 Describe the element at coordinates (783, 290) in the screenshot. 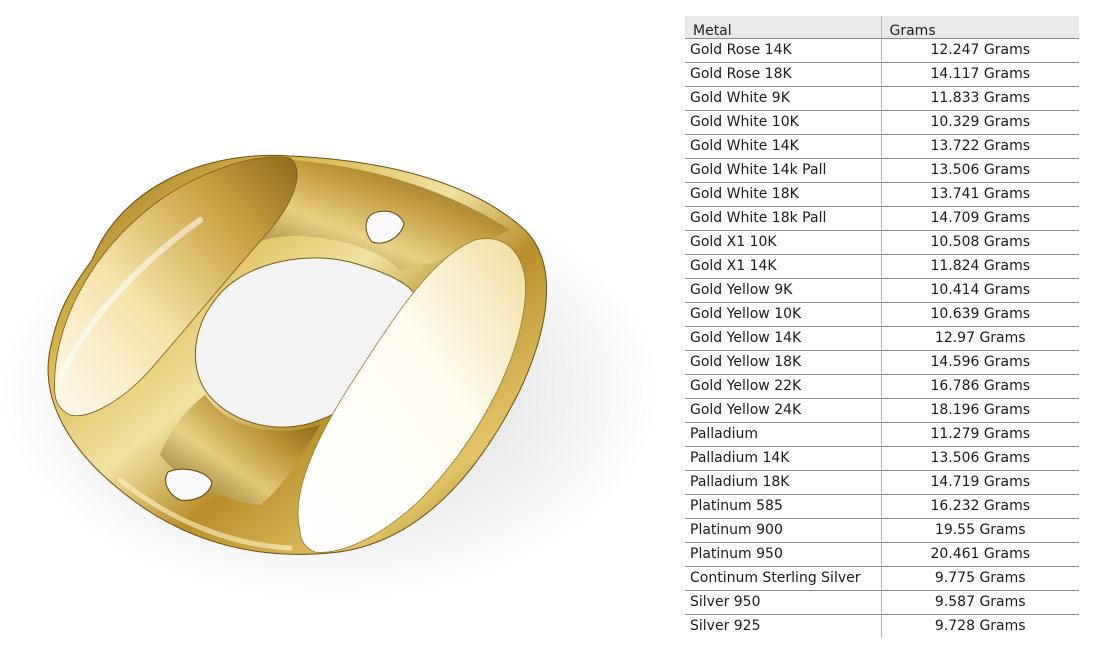

I see `metal-cell: Gold Yellow 9K` at that location.